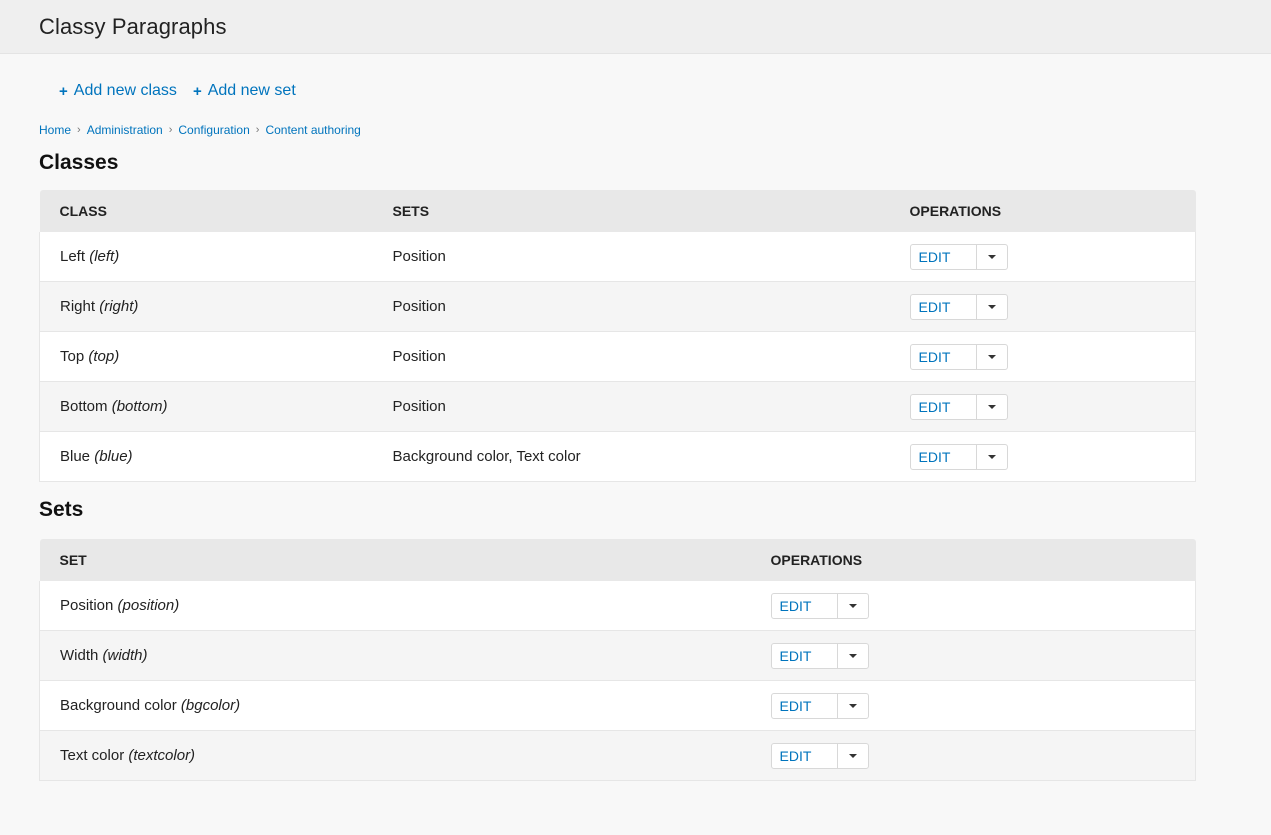  What do you see at coordinates (206, 211) in the screenshot?
I see `column-header-class: Class` at bounding box center [206, 211].